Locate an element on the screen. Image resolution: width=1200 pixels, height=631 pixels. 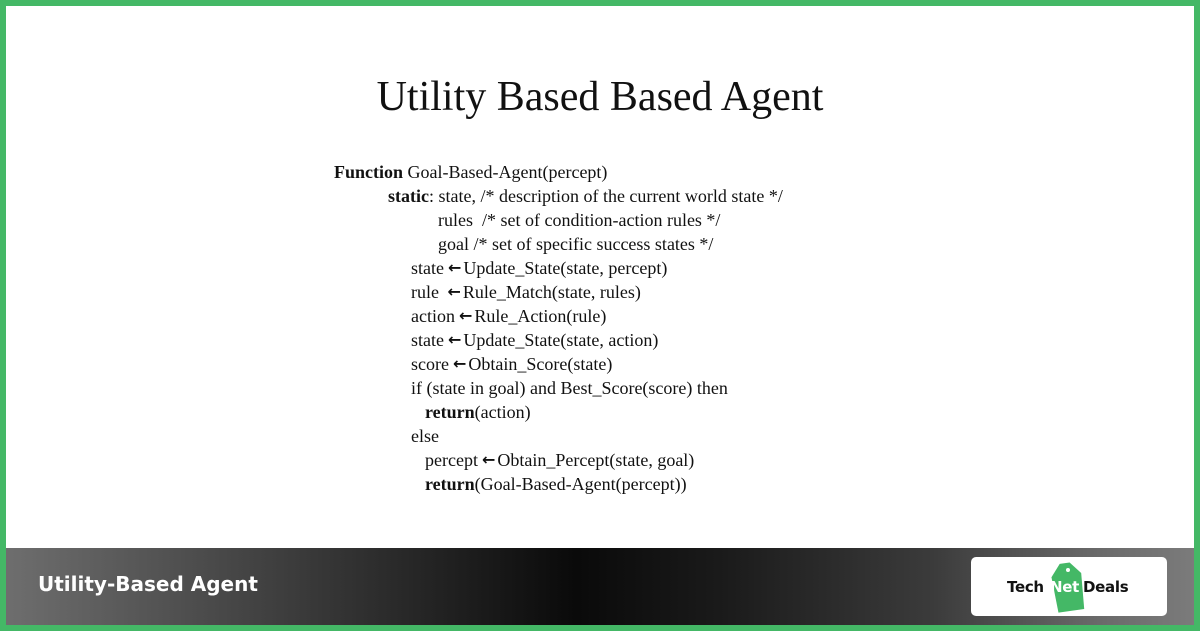
code-rhs: Obtain_Percept(state, goal) is located at coordinates (596, 460).